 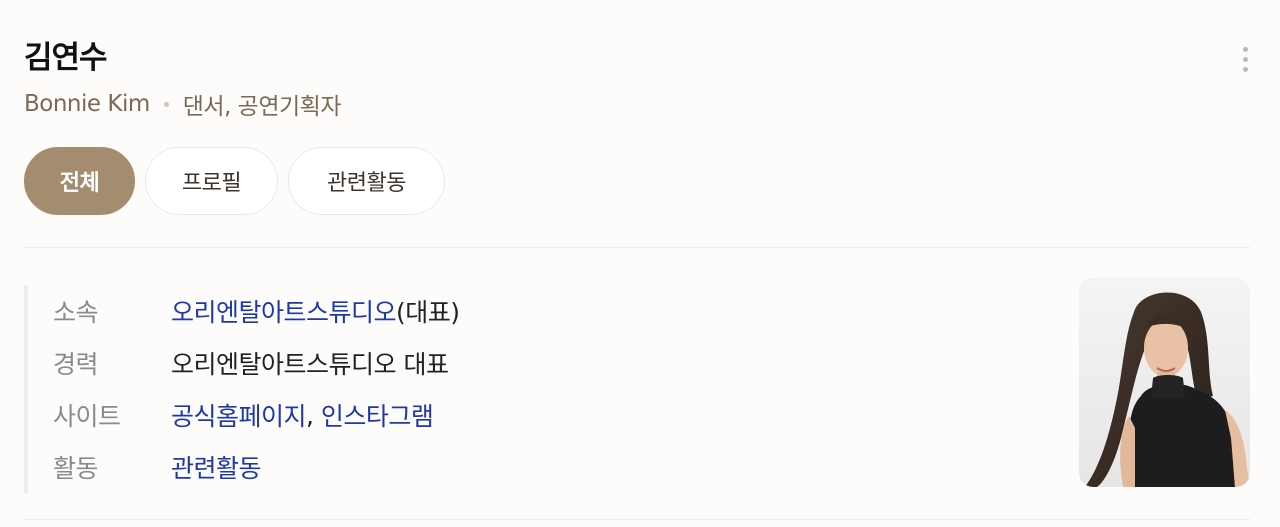 What do you see at coordinates (76, 468) in the screenshot?
I see `info-label: 활동` at bounding box center [76, 468].